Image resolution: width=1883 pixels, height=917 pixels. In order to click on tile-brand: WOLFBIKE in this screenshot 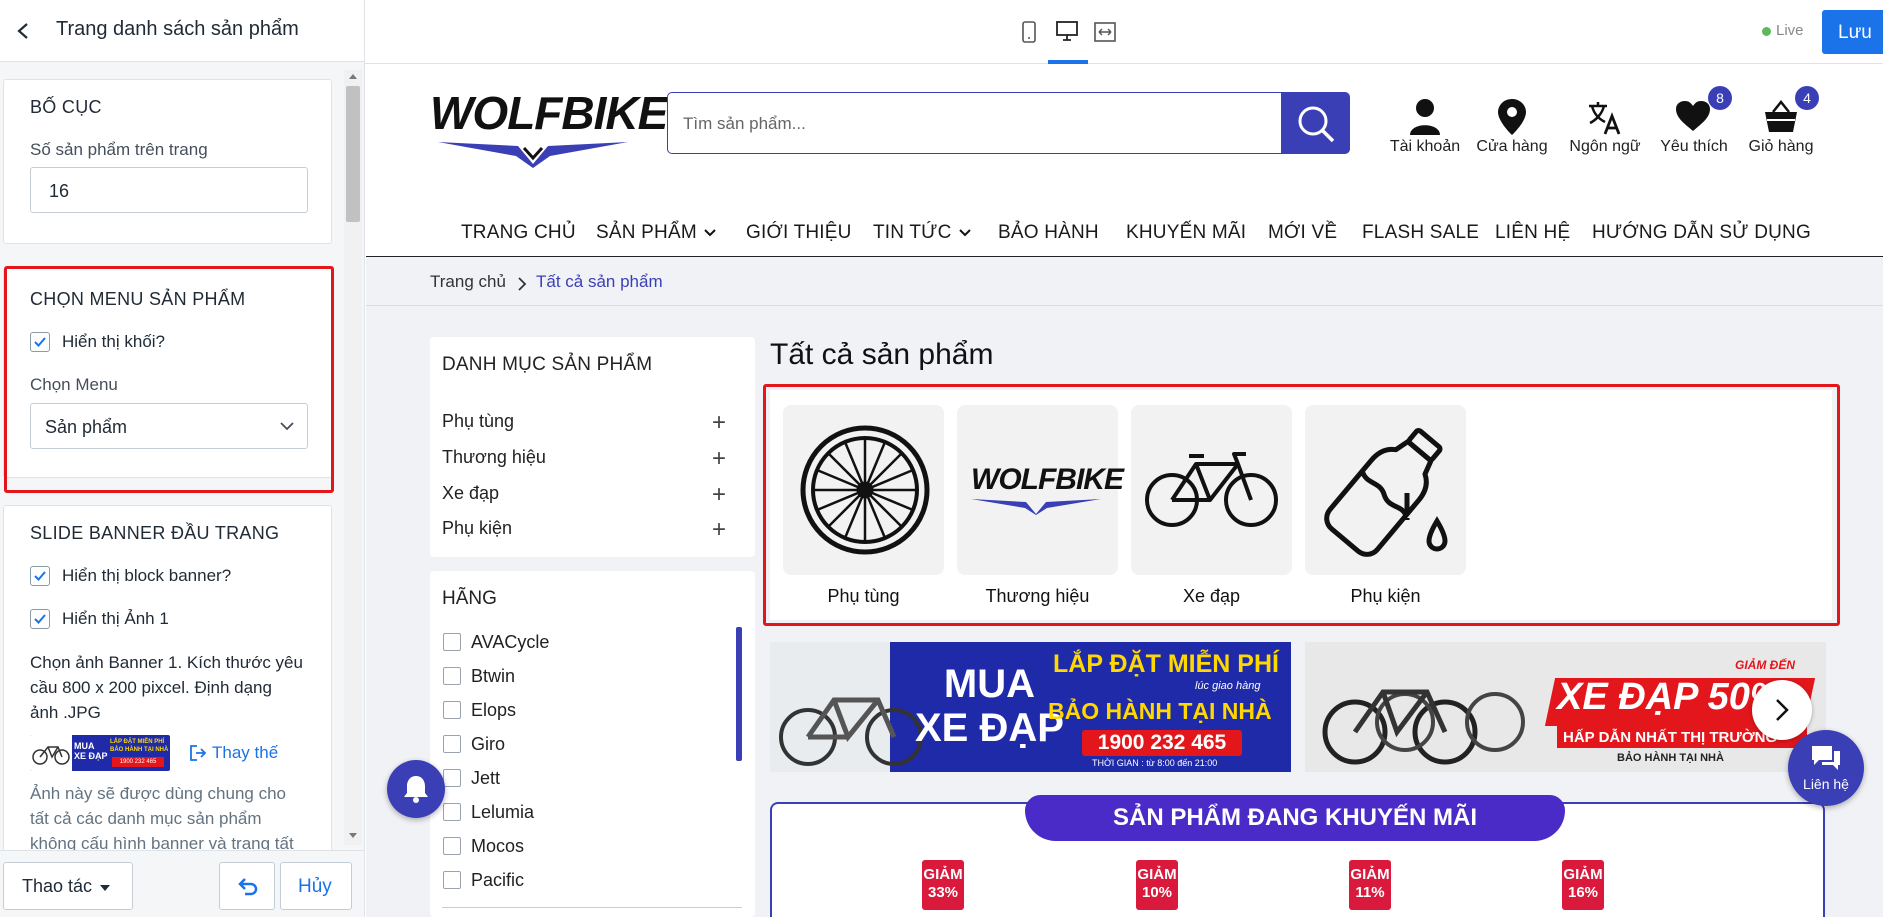, I will do `click(1040, 490)`.